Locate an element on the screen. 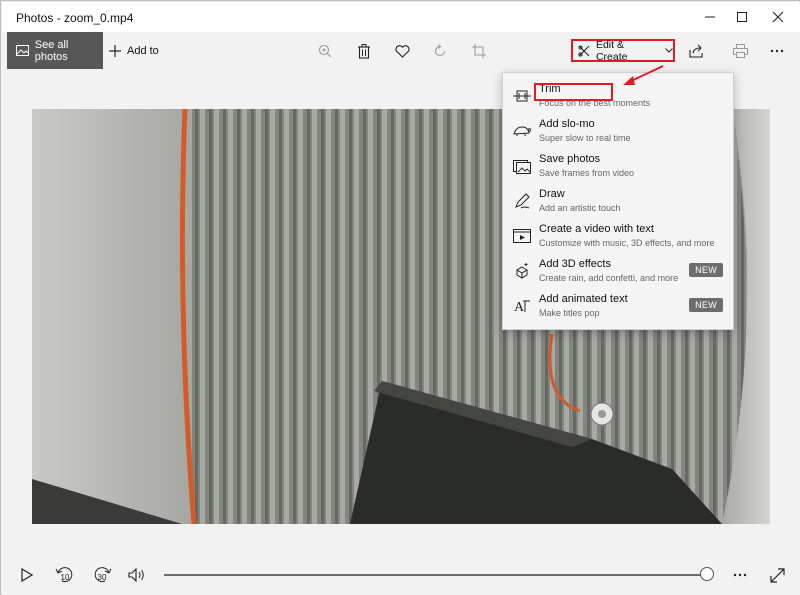 This screenshot has height=595, width=800. minimize-button is located at coordinates (710, 17).